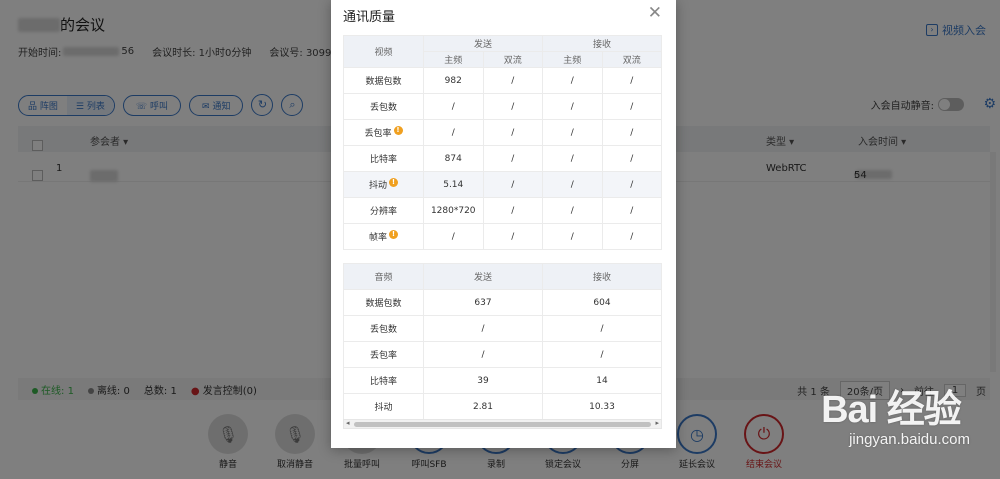 The image size is (1000, 479). What do you see at coordinates (909, 439) in the screenshot?
I see `watermark-url: jingyan.baidu.com` at bounding box center [909, 439].